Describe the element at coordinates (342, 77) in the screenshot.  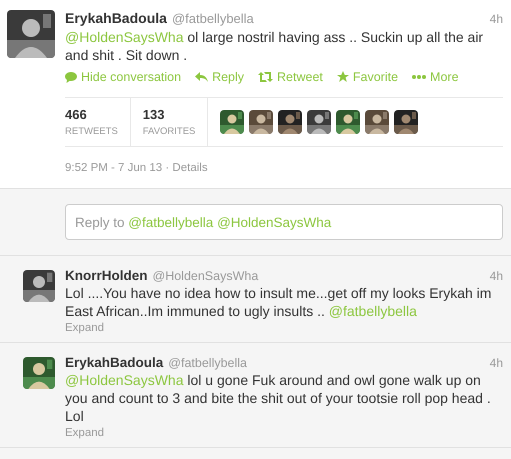
I see `star-icon` at that location.